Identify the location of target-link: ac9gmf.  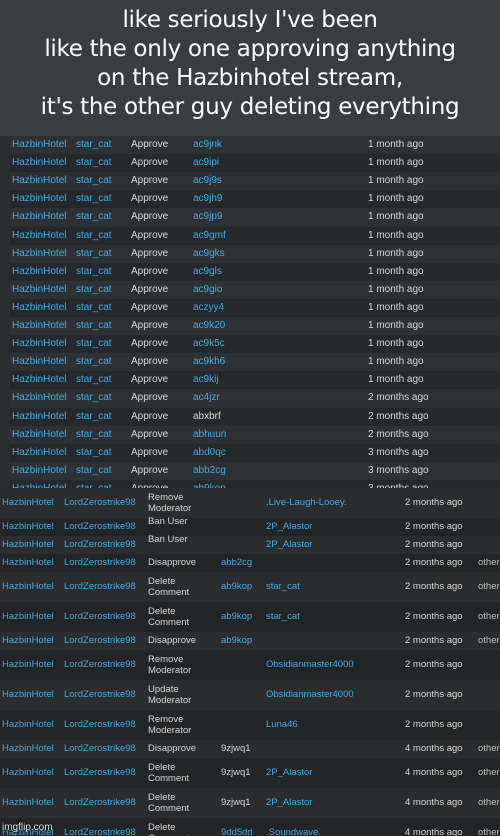
(209, 236).